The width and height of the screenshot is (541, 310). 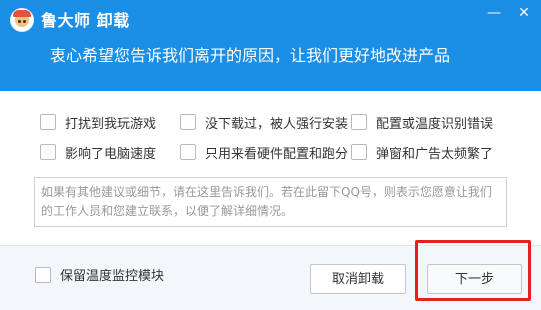 I want to click on reason-label: 弹窗和广告太频繁了, so click(x=435, y=154).